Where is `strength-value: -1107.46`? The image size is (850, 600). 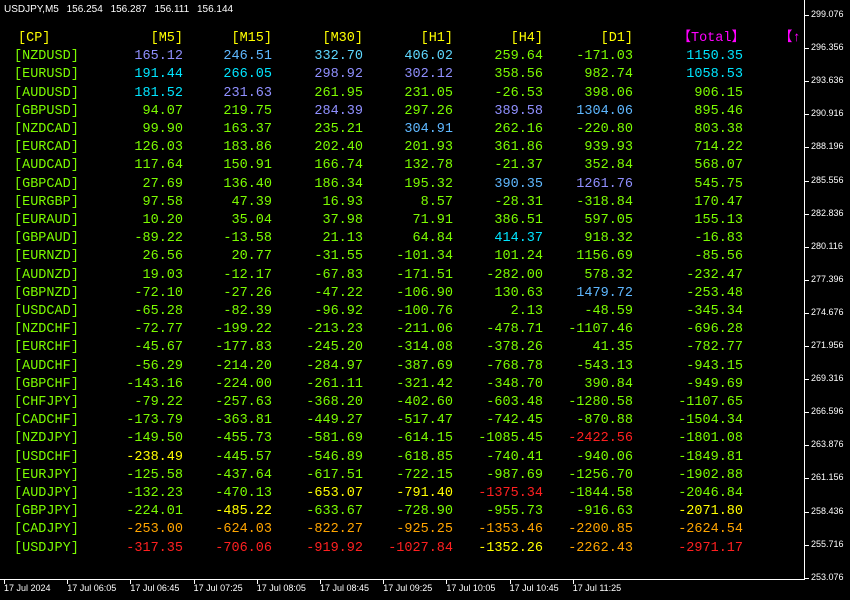
strength-value: -1107.46 is located at coordinates (600, 330).